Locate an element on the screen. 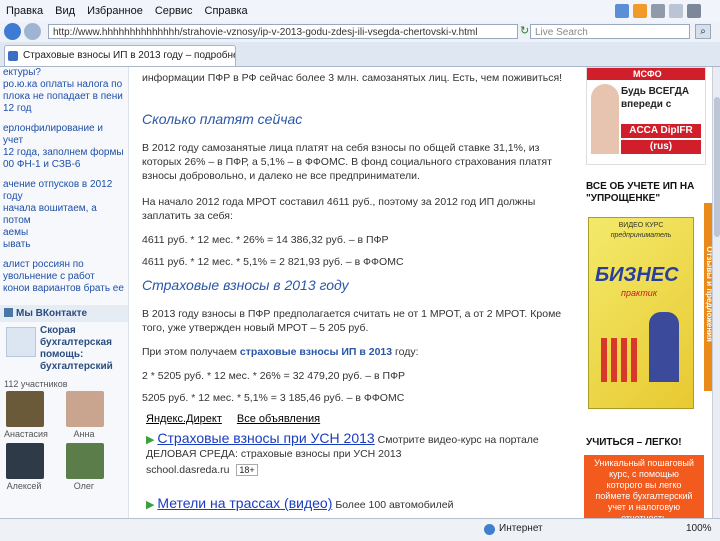 Image resolution: width=720 pixels, height=541 pixels. member-name: Анна is located at coordinates (84, 434).